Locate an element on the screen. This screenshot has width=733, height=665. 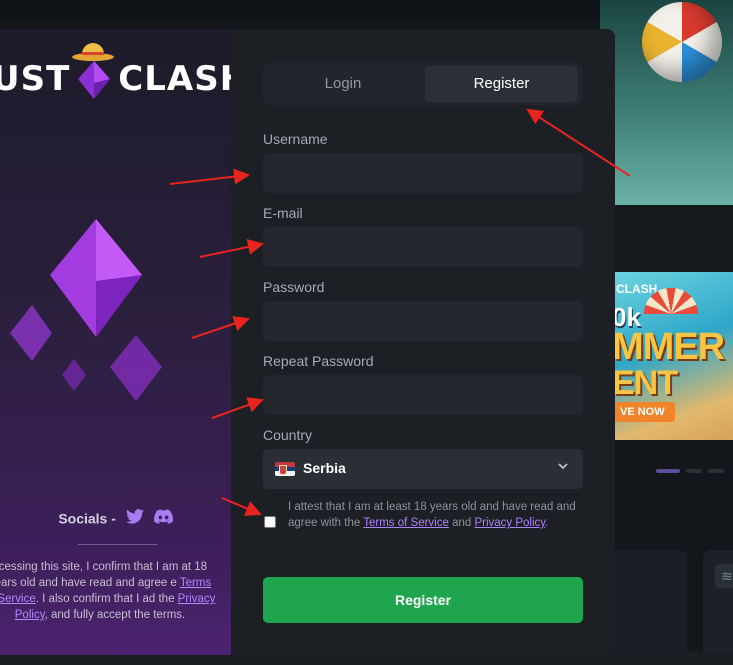
carousel-dot-active is located at coordinates (668, 471).